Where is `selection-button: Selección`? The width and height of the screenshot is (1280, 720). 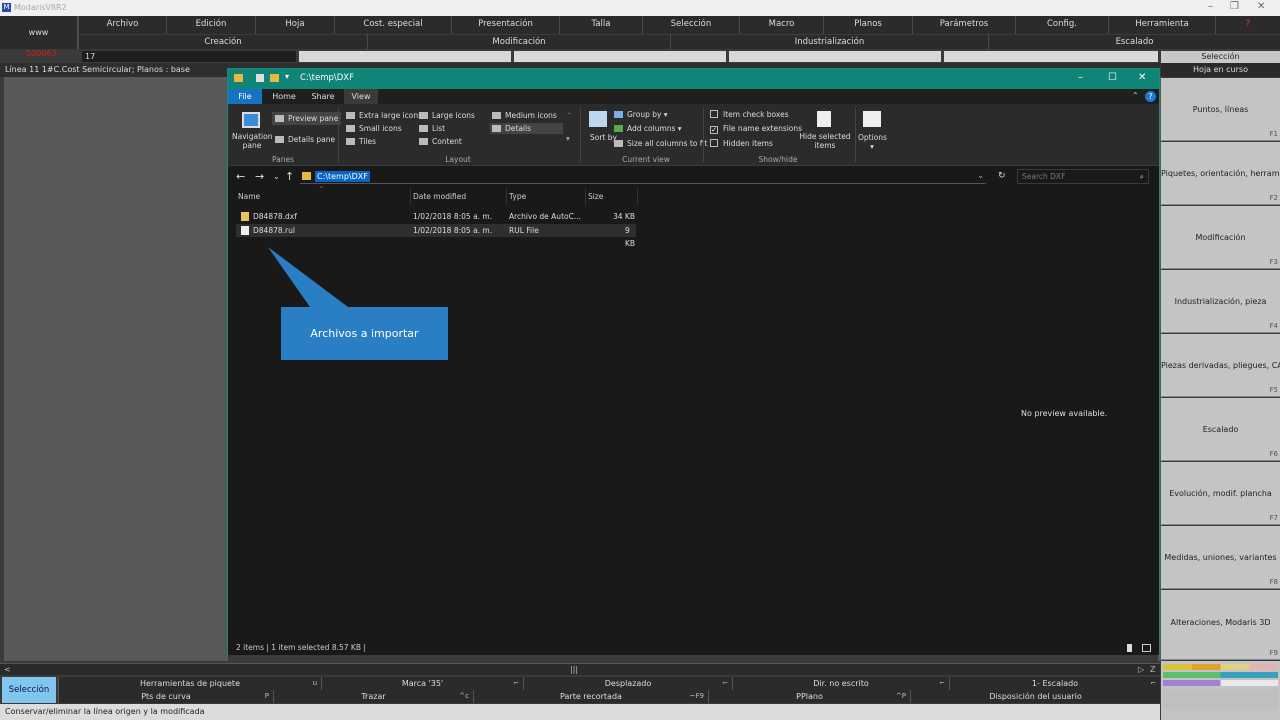
selection-button: Selección is located at coordinates (29, 690).